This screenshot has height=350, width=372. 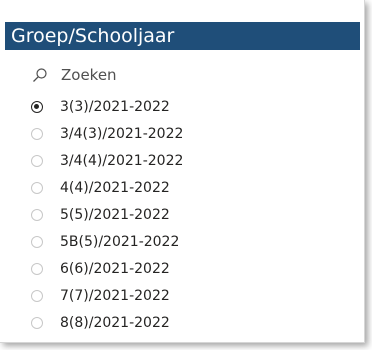 What do you see at coordinates (191, 133) in the screenshot?
I see `list-item: 3/4(3)/2021-2022` at bounding box center [191, 133].